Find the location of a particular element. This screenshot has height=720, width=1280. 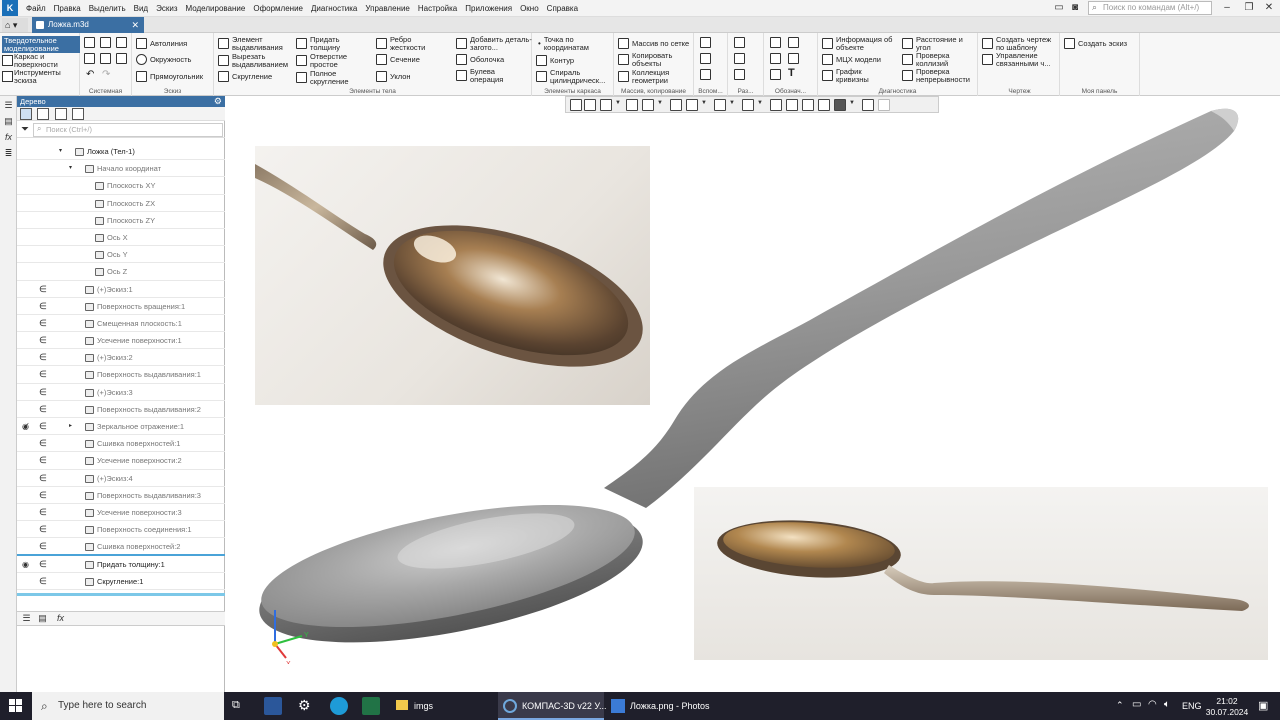

tree-row: Плоскость ZY is located at coordinates (121, 220).